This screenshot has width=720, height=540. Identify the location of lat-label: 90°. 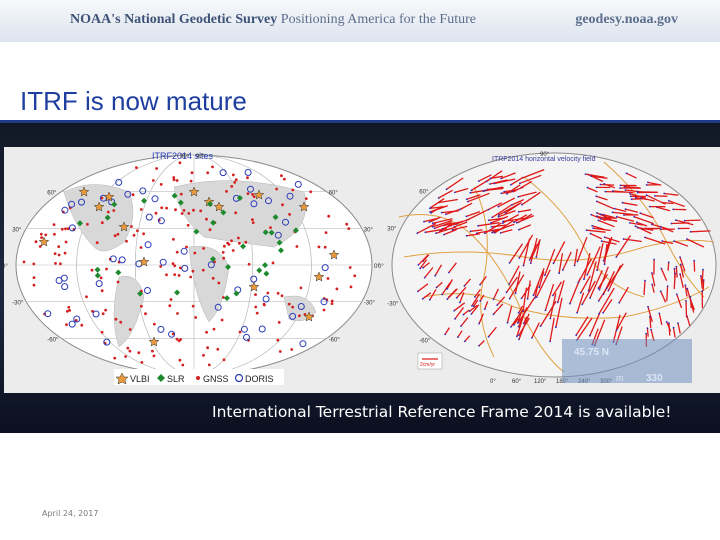
(545, 155).